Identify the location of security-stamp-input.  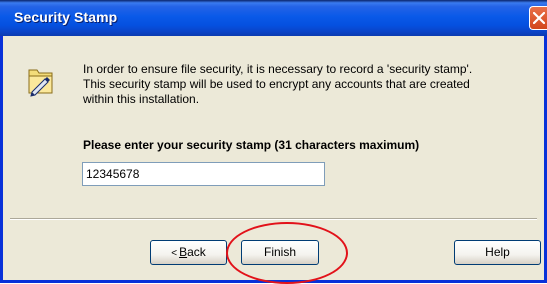
(203, 174).